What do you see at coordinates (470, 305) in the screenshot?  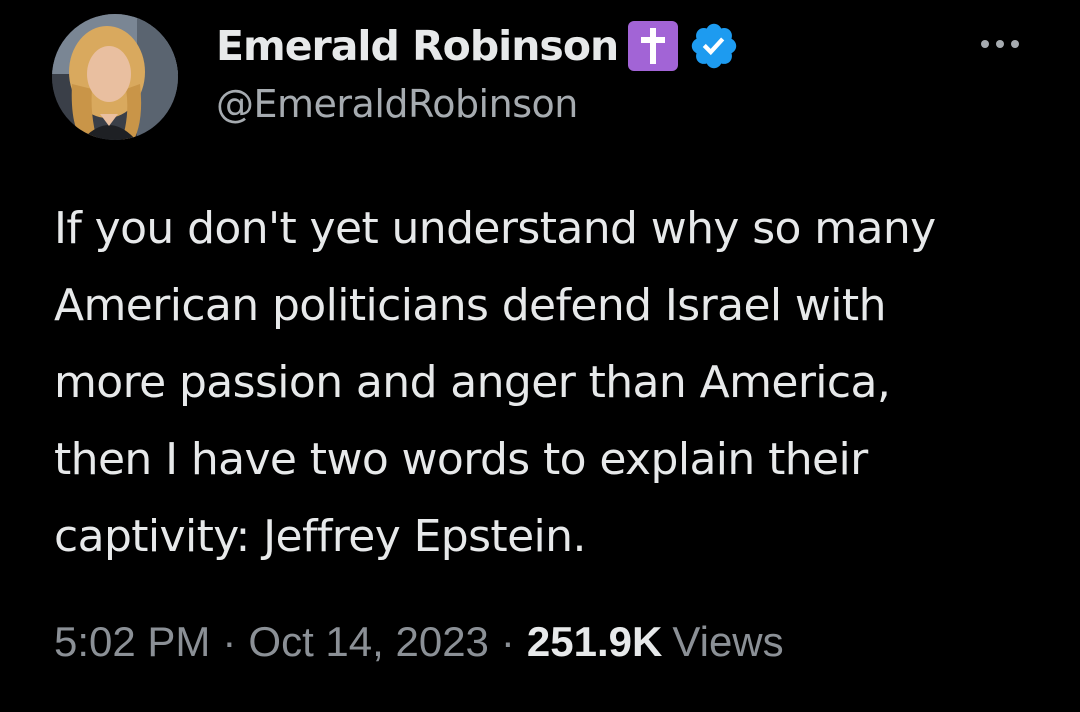 I see `tweet-text-line: American politicians defend Israel with` at bounding box center [470, 305].